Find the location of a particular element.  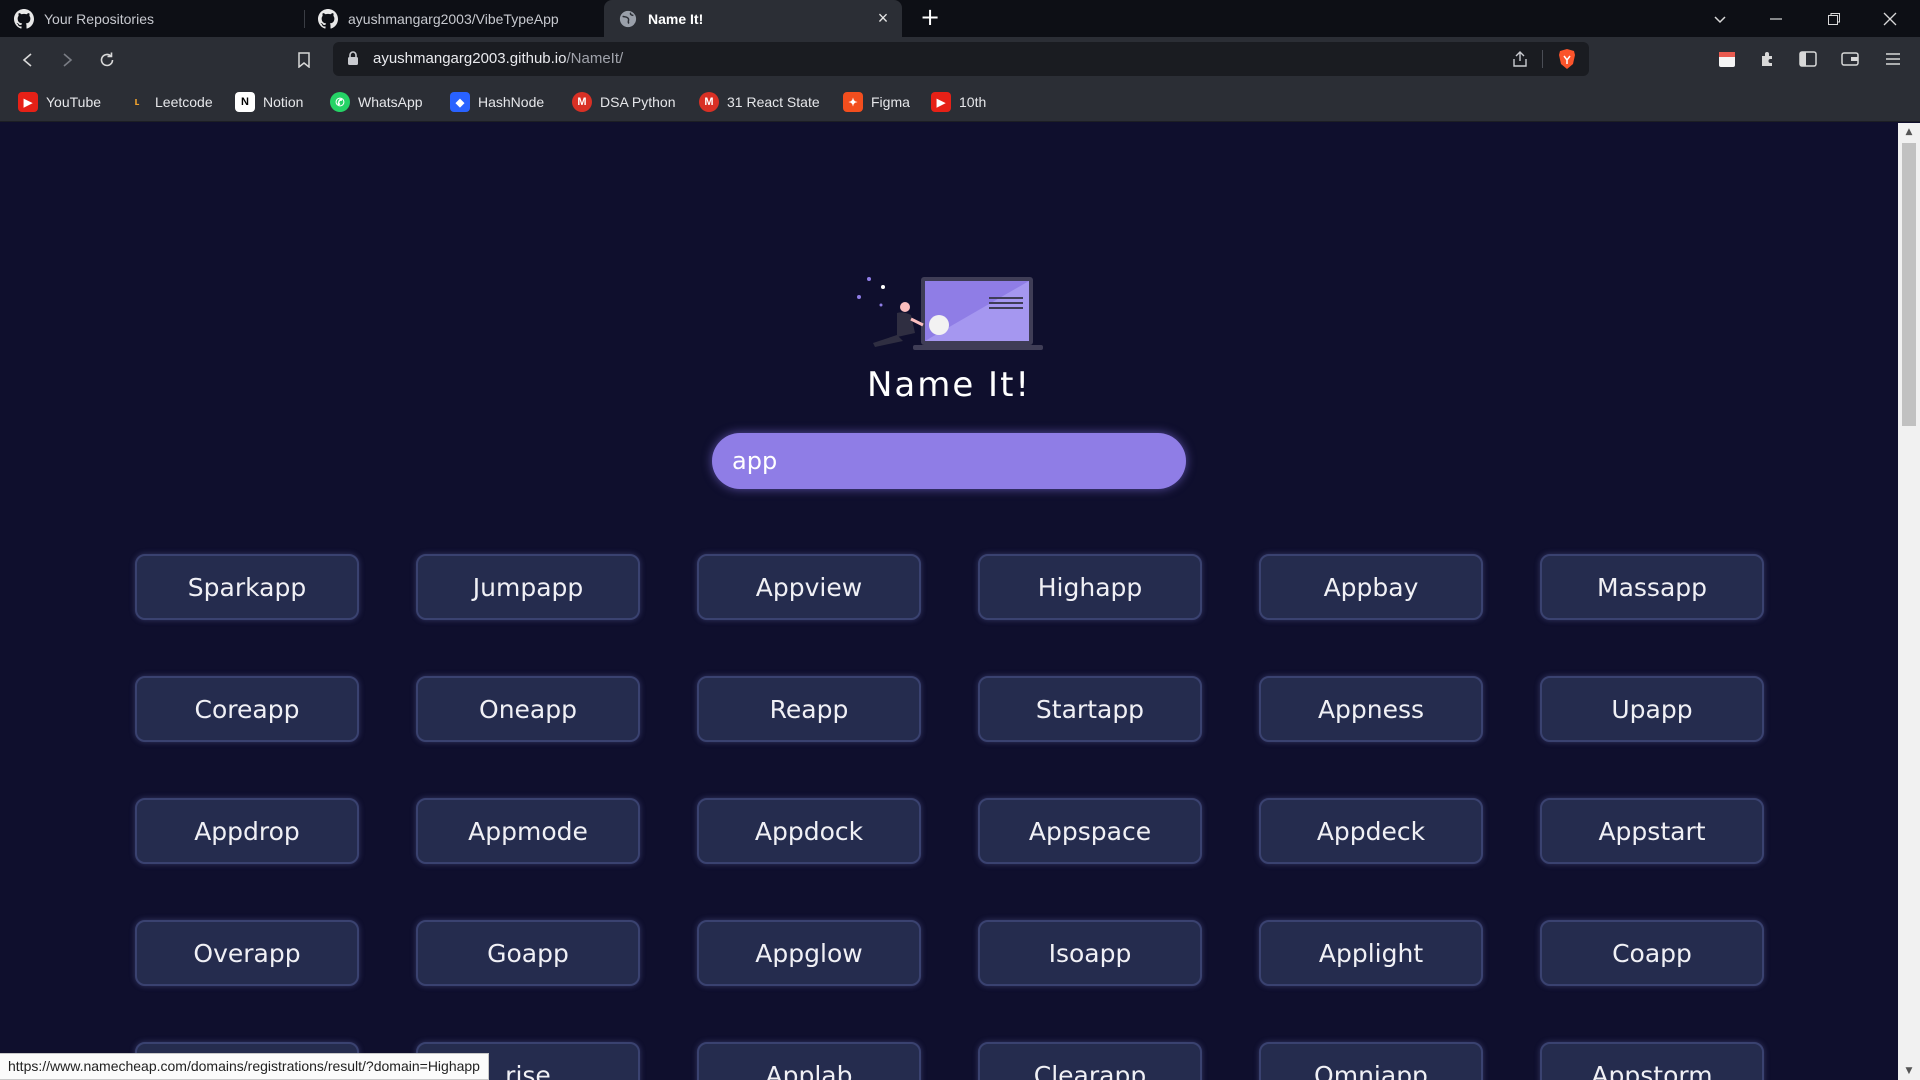

tab-title: ayushmangarg2003/VibeTypeApp is located at coordinates (453, 18).